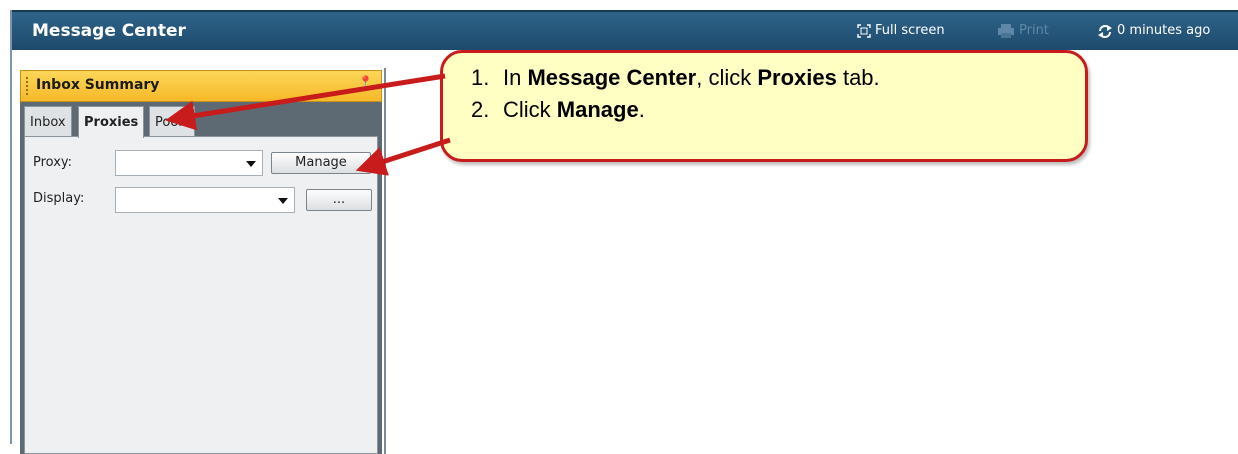 The image size is (1238, 454). I want to click on step-text: tab., so click(858, 77).